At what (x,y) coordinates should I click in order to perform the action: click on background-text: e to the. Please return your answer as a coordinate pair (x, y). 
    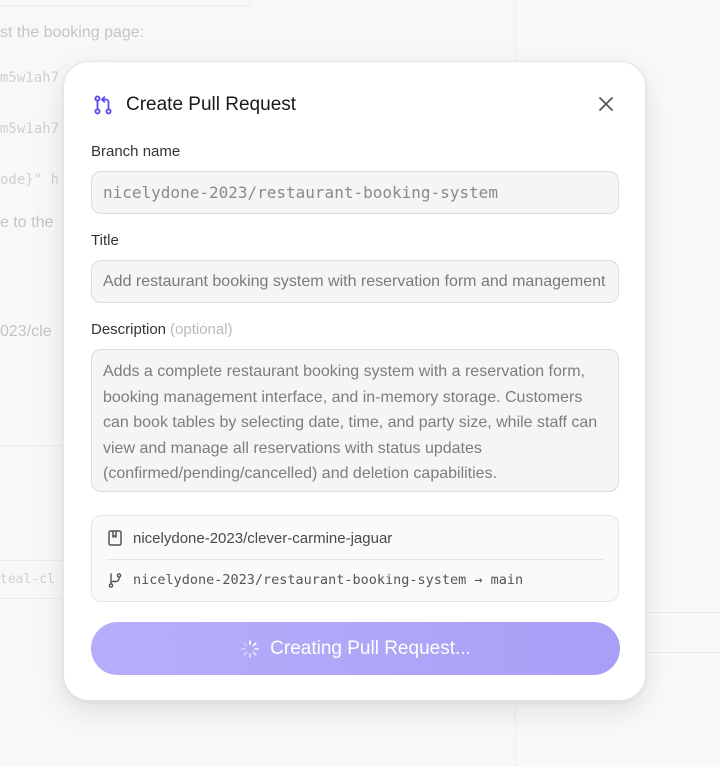
    Looking at the image, I should click on (27, 222).